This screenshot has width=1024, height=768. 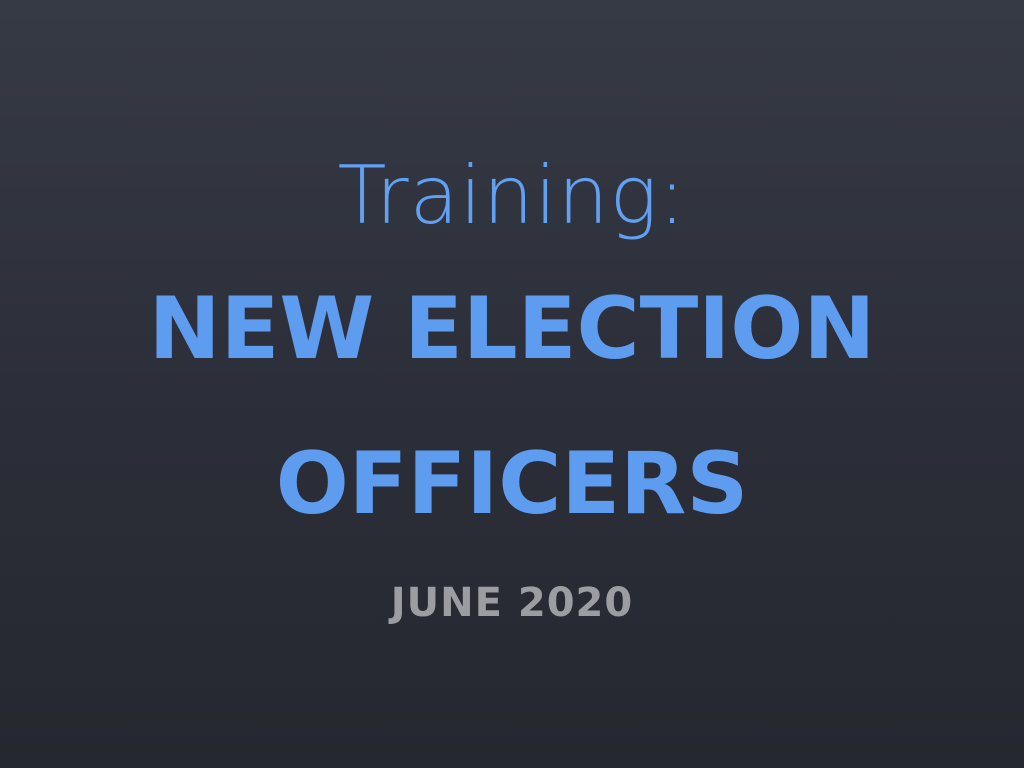 What do you see at coordinates (512, 603) in the screenshot?
I see `slide-date: JUNE 2020` at bounding box center [512, 603].